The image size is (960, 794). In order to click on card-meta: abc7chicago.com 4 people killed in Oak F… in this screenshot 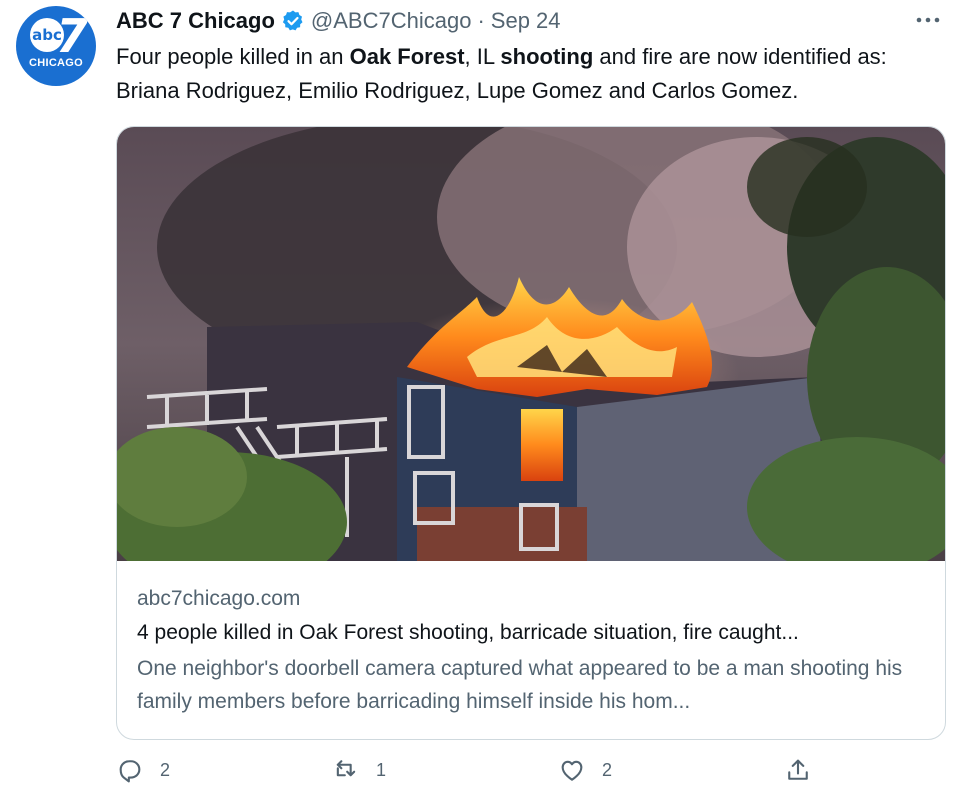, I will do `click(537, 650)`.